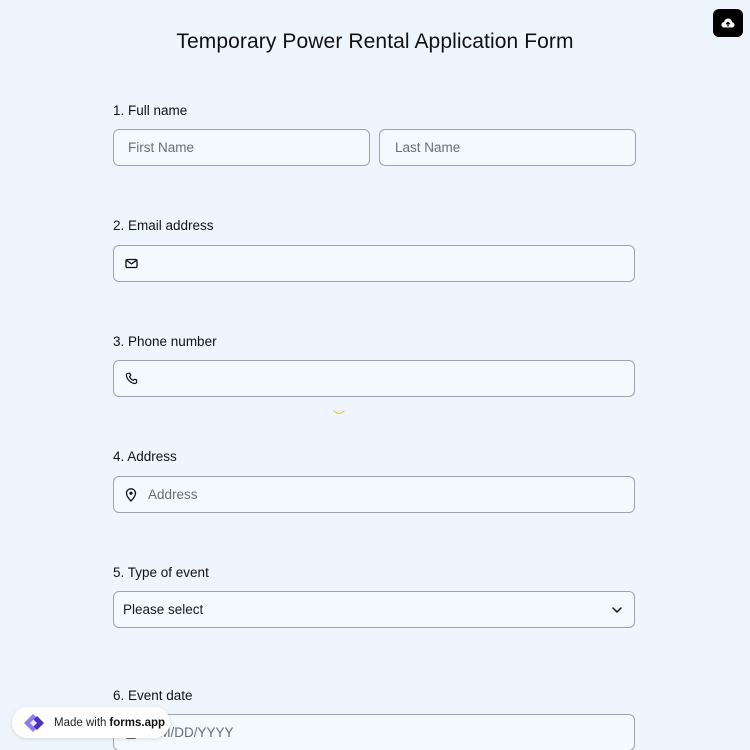 Image resolution: width=750 pixels, height=750 pixels. What do you see at coordinates (80, 722) in the screenshot?
I see `badge-made-with-text: Made with` at bounding box center [80, 722].